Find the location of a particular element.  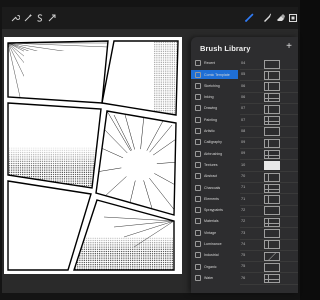

brush-category-item: Comic Template is located at coordinates (214, 74).